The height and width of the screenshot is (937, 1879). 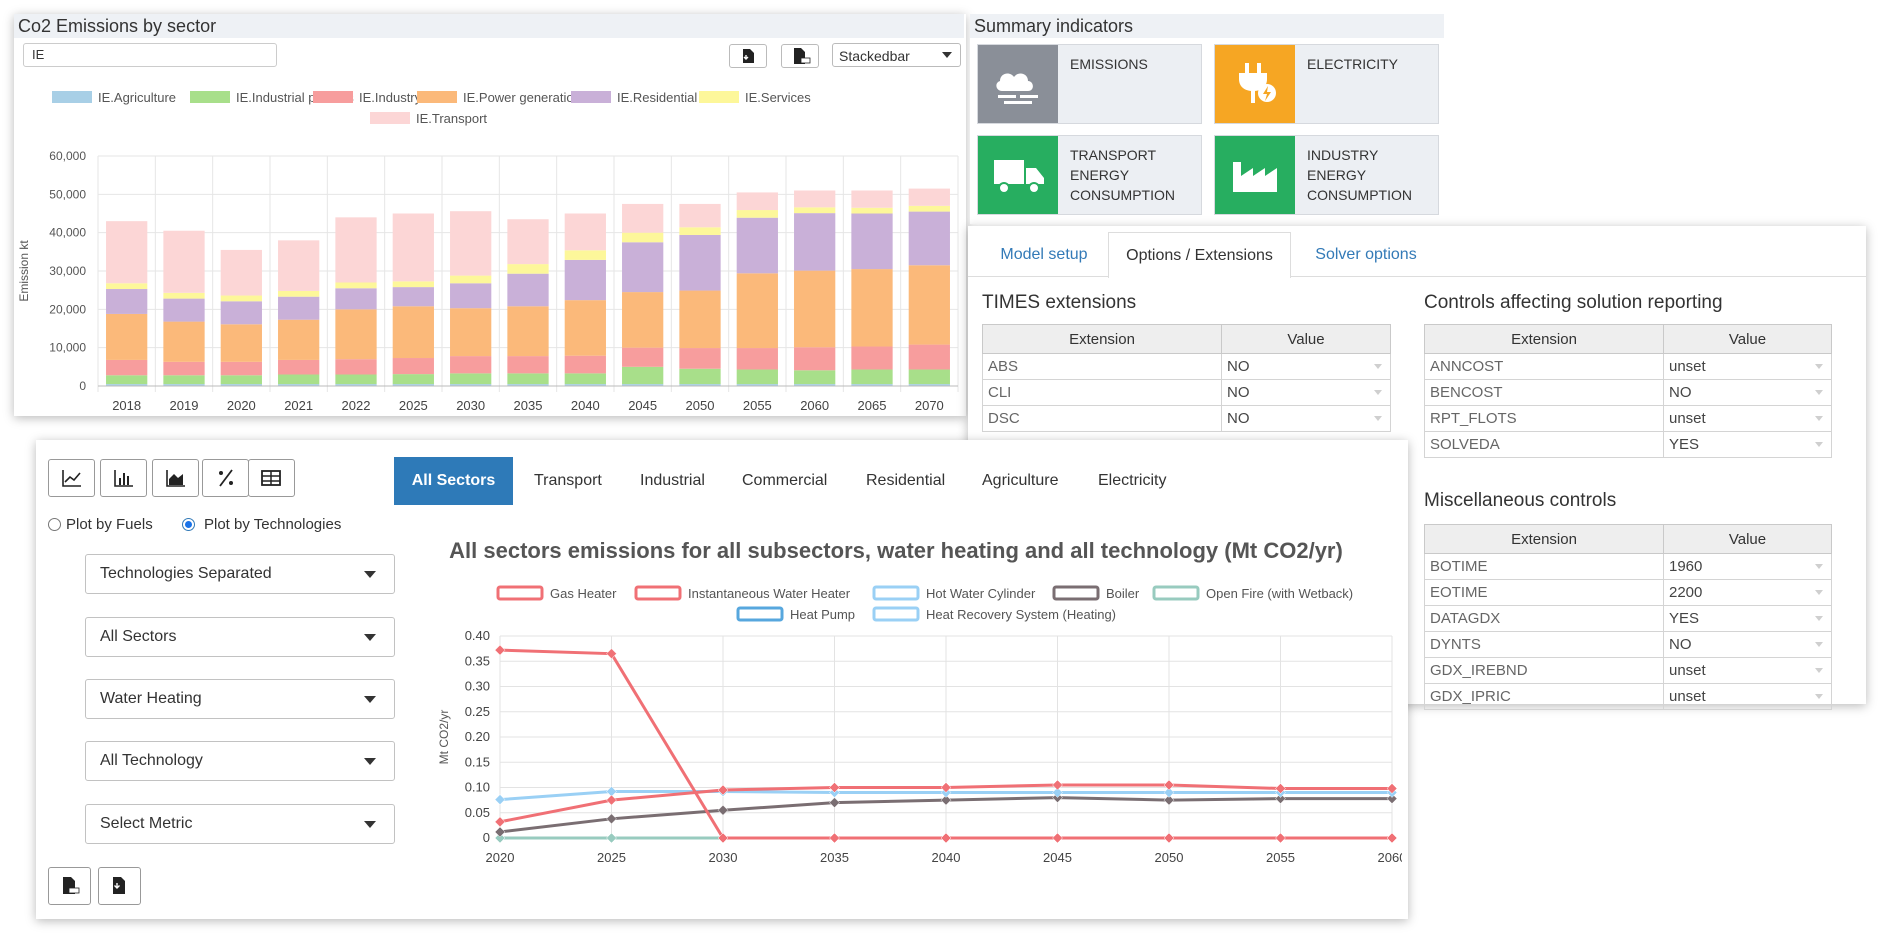 I want to click on co2-panel-title: Co2 Emissions by sector, so click(x=489, y=26).